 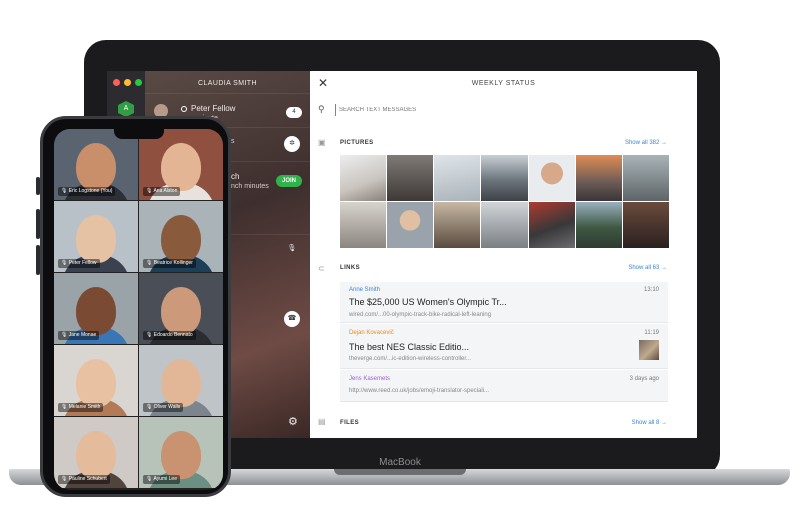 I want to click on mute-call-icon: 🎙, so click(x=292, y=249).